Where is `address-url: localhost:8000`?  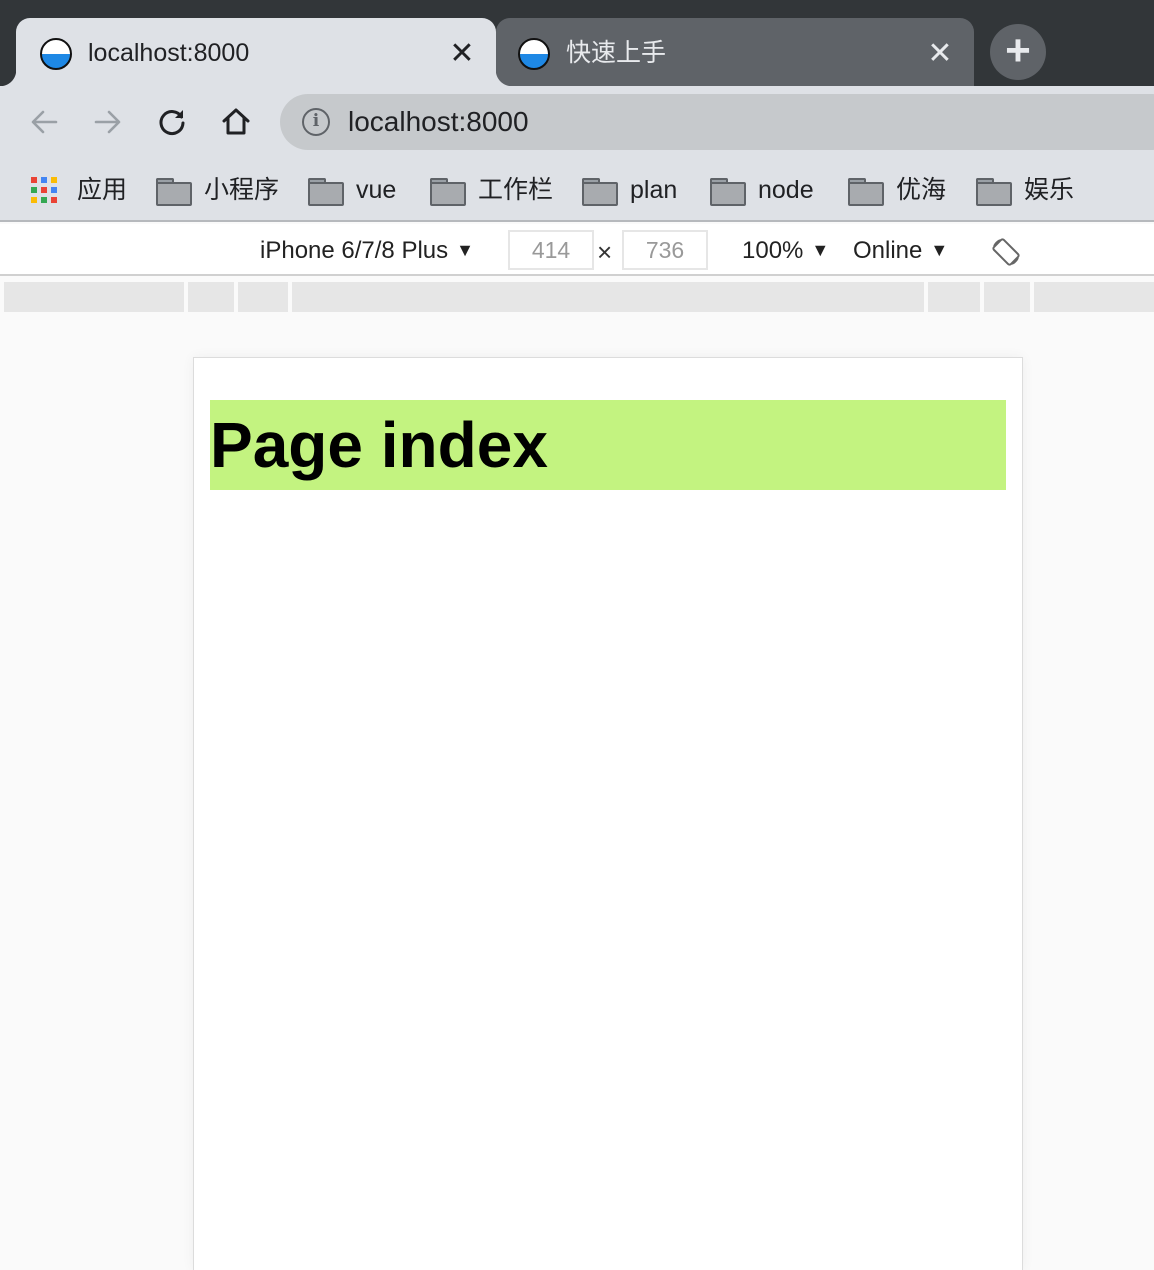
address-url: localhost:8000 is located at coordinates (438, 122).